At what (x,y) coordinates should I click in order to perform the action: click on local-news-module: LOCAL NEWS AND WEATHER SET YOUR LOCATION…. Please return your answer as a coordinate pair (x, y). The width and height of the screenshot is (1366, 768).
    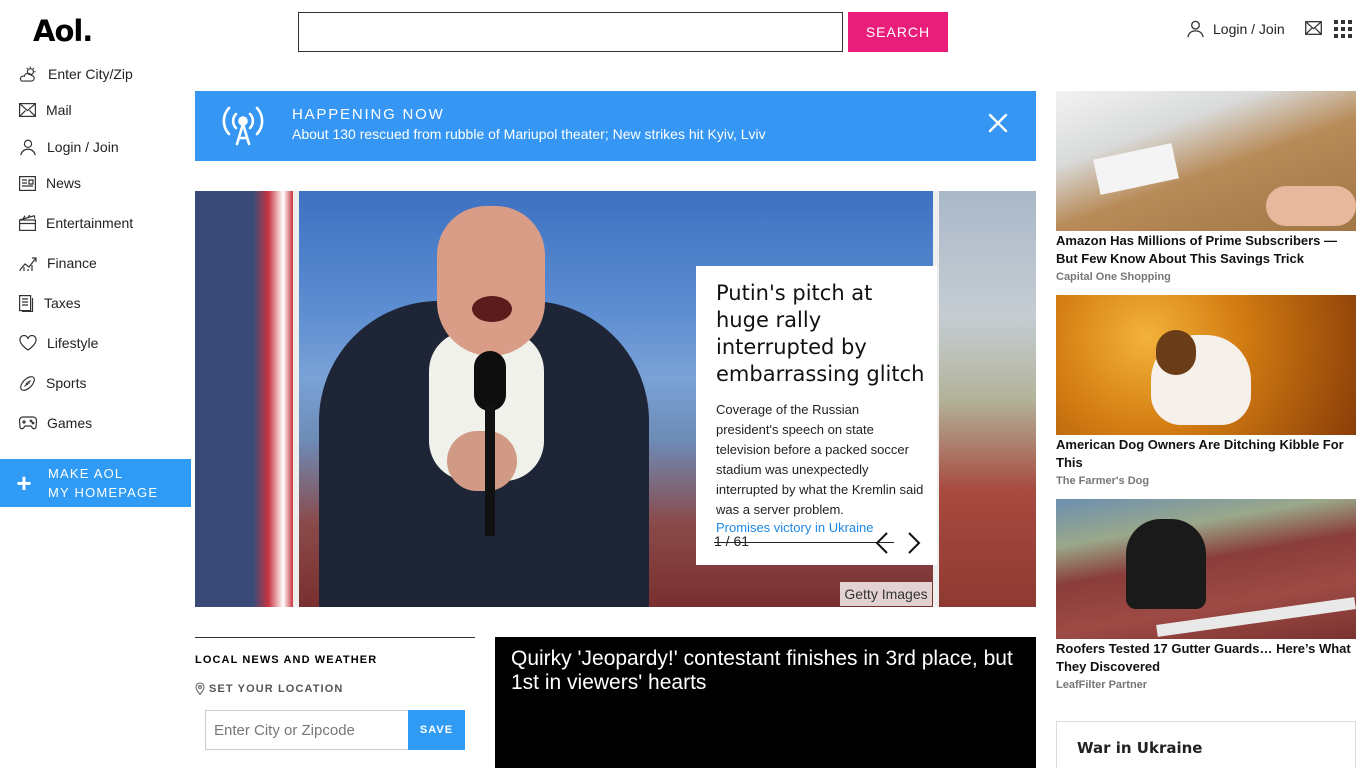
    Looking at the image, I should click on (335, 693).